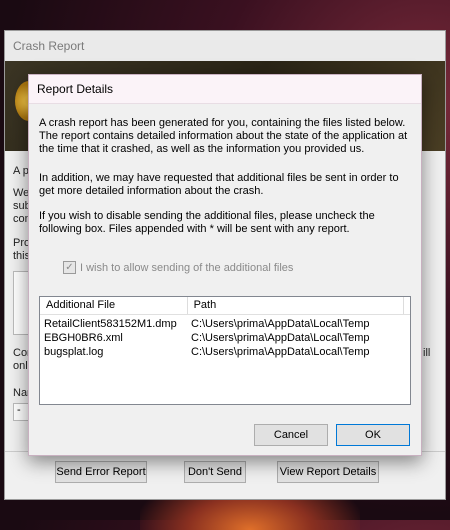  Describe the element at coordinates (328, 472) in the screenshot. I see `view-report-details-button: View Report Details` at that location.